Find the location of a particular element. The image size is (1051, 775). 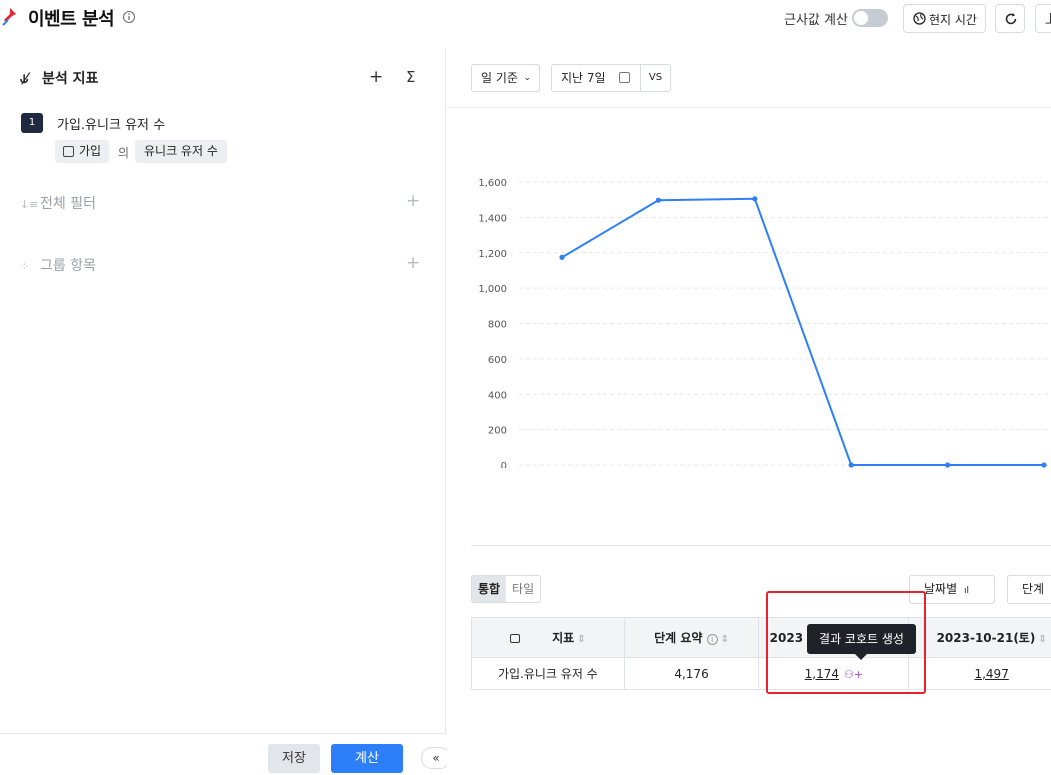

col-summary-label: 단계 요약 is located at coordinates (678, 638).